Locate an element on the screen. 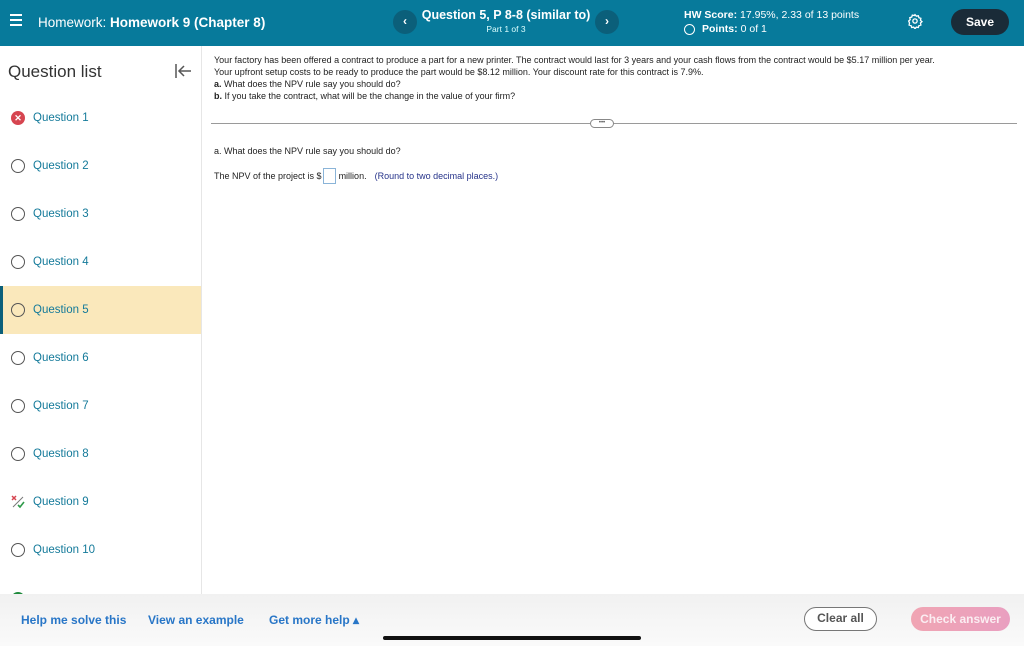 This screenshot has width=1024, height=646. question-part: Part 1 of 3 is located at coordinates (506, 29).